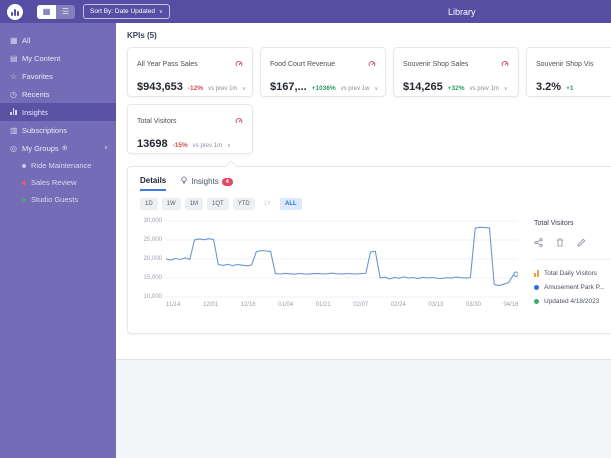 The width and height of the screenshot is (611, 458). What do you see at coordinates (180, 145) in the screenshot?
I see `kpi-delta: -15%` at bounding box center [180, 145].